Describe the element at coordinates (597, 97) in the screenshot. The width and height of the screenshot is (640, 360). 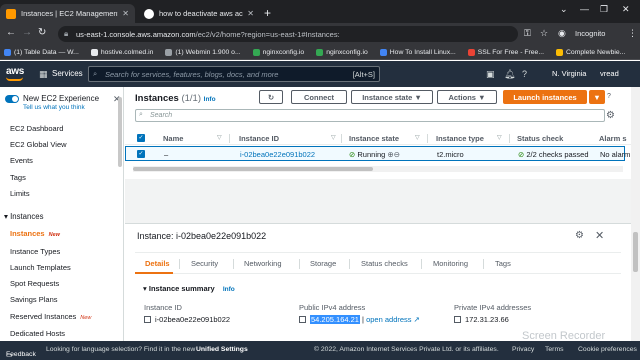
I see `launch-dropdown-button: ▼` at that location.